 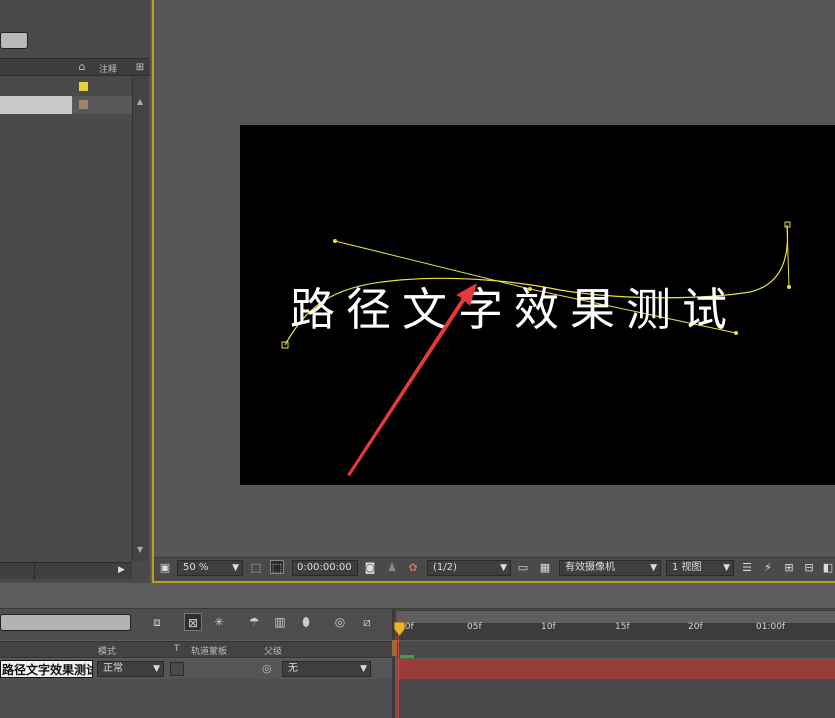 What do you see at coordinates (340, 622) in the screenshot?
I see `auto-keyframe-icon: ◎` at bounding box center [340, 622].